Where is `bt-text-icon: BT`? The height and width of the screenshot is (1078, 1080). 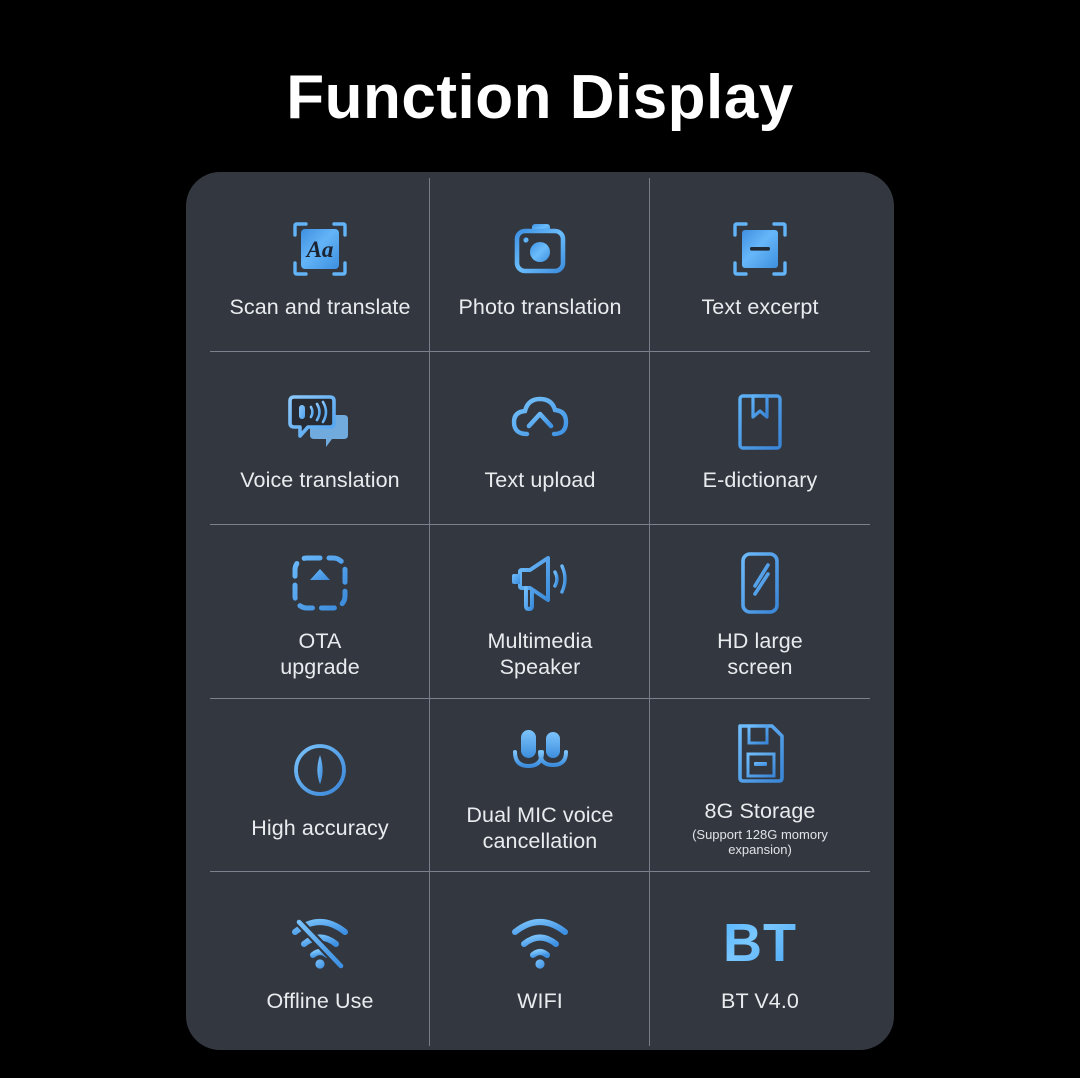
bt-text-icon: BT is located at coordinates (760, 943).